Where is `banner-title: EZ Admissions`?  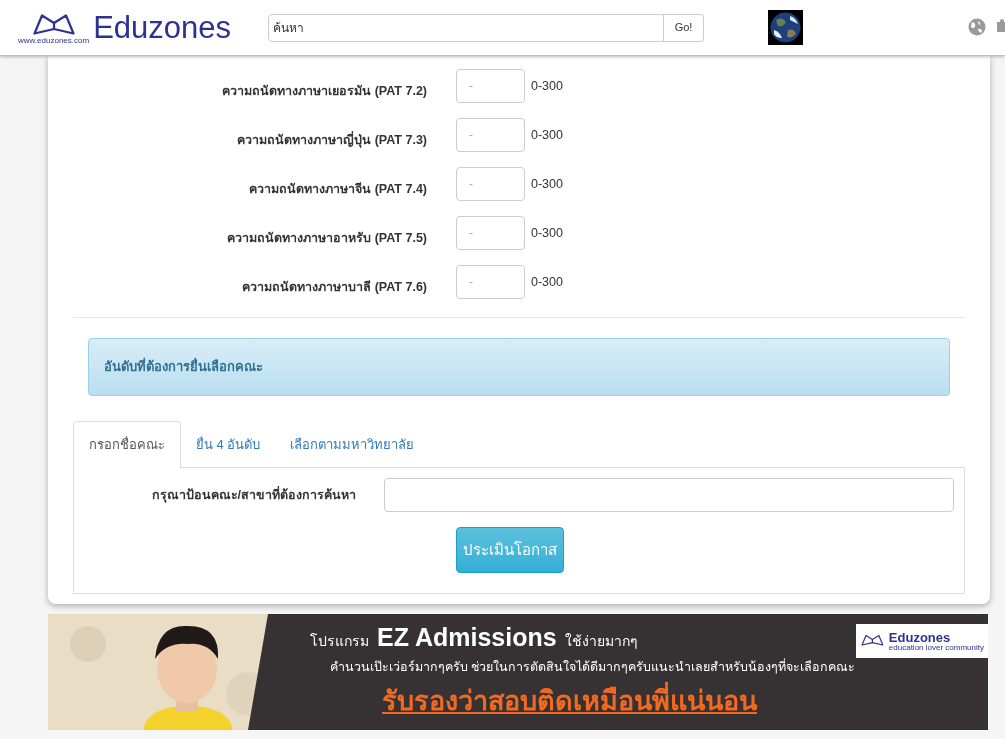
banner-title: EZ Admissions is located at coordinates (467, 637).